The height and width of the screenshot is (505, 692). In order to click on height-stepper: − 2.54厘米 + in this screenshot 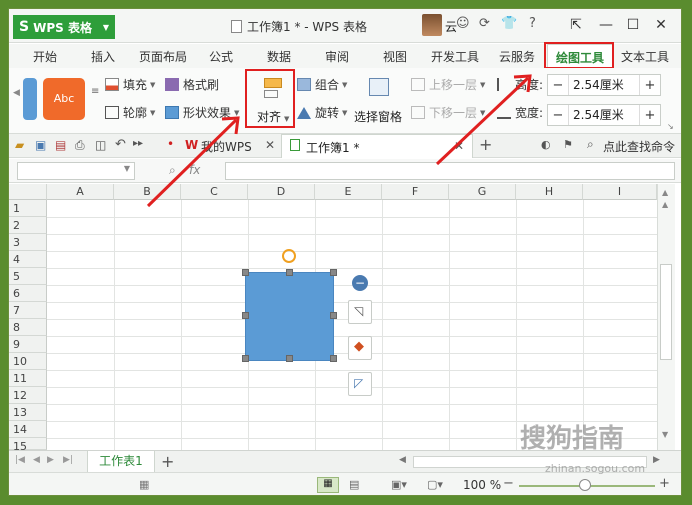, I will do `click(604, 85)`.